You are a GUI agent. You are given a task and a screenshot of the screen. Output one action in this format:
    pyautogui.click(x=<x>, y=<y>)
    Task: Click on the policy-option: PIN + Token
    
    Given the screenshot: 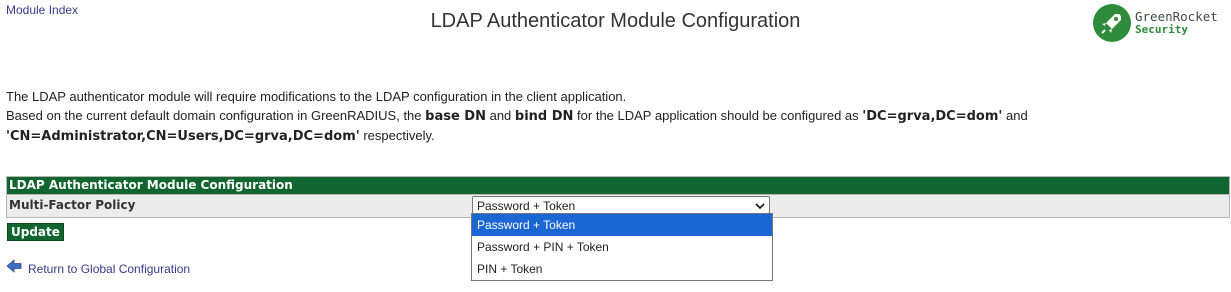 What is the action you would take?
    pyautogui.click(x=622, y=269)
    